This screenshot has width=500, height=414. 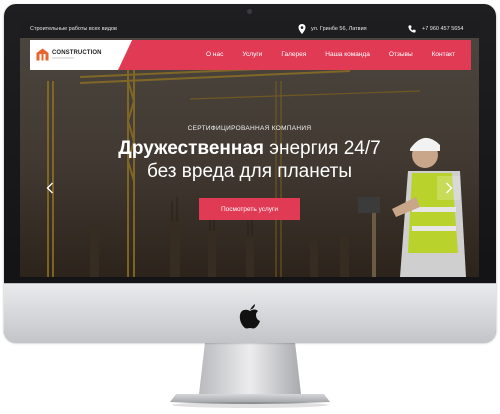 What do you see at coordinates (214, 54) in the screenshot?
I see `nav-item-about: О нас` at bounding box center [214, 54].